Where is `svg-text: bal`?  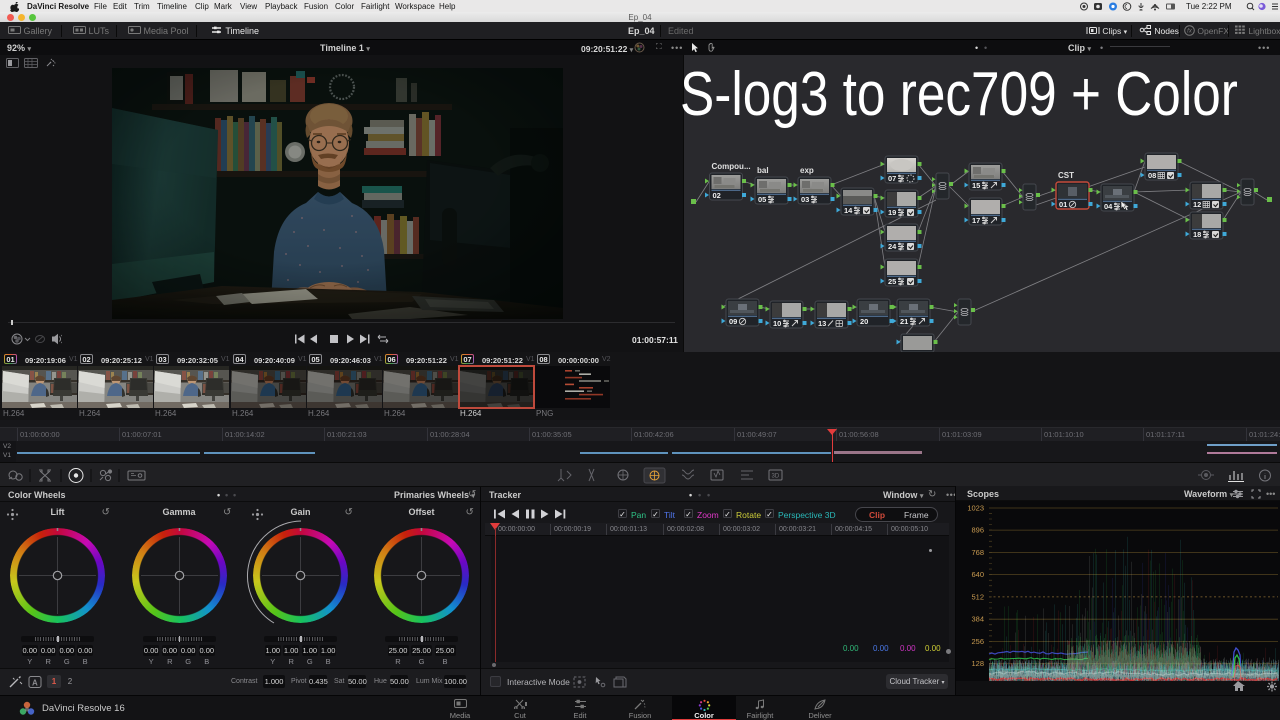
svg-text: bal is located at coordinates (763, 170).